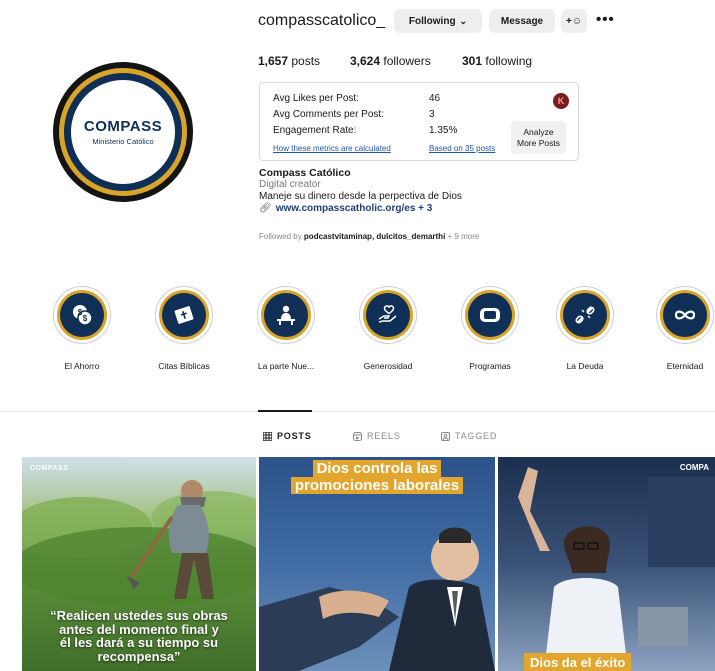  I want to click on followers-stat: 3,624 followers, so click(406, 61).